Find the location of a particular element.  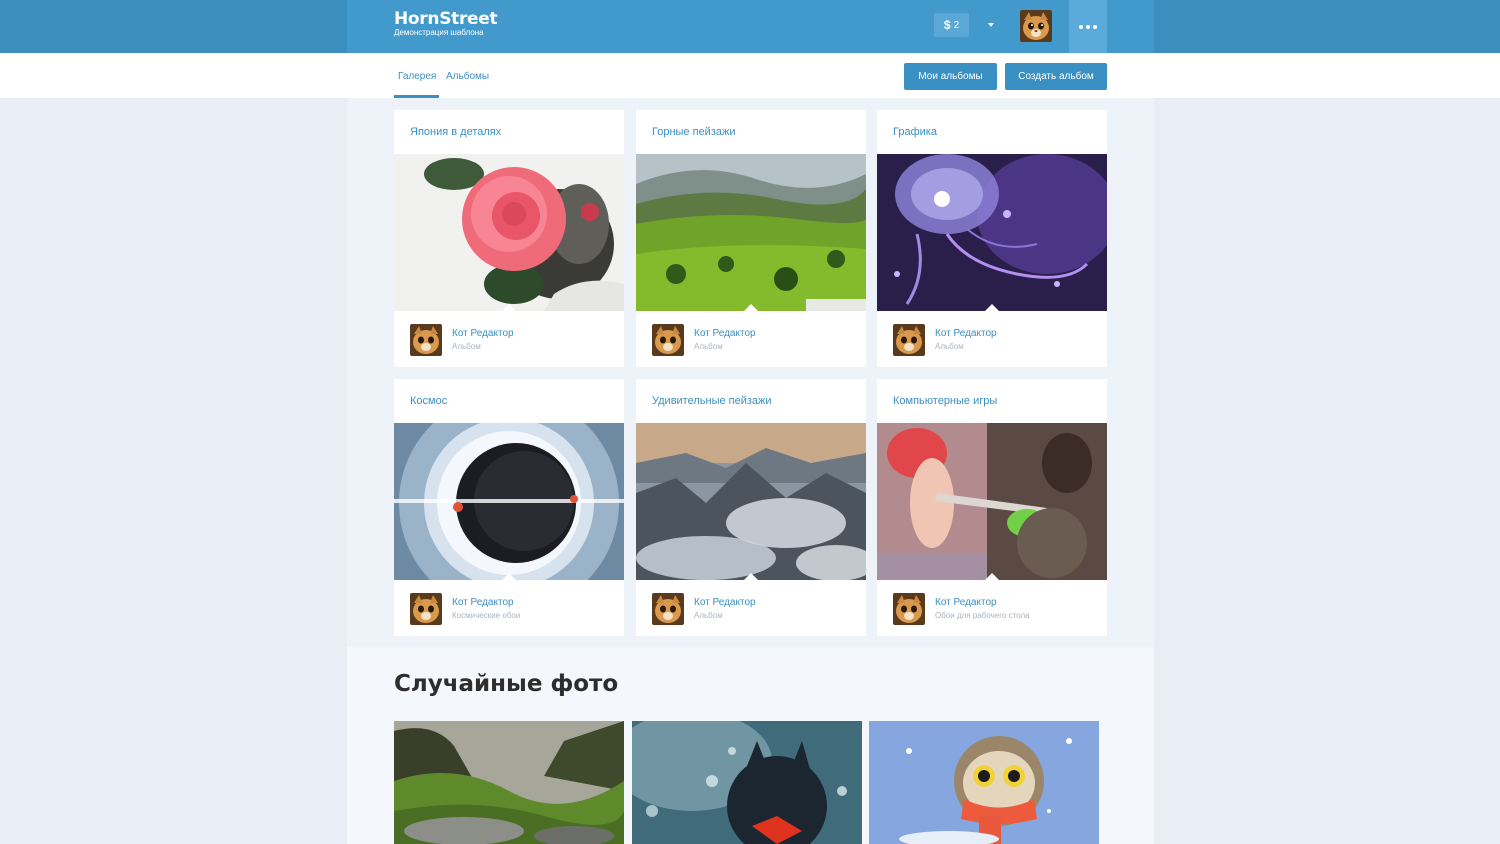

logo: HornStreet Демонстрация шаблона is located at coordinates (446, 23).